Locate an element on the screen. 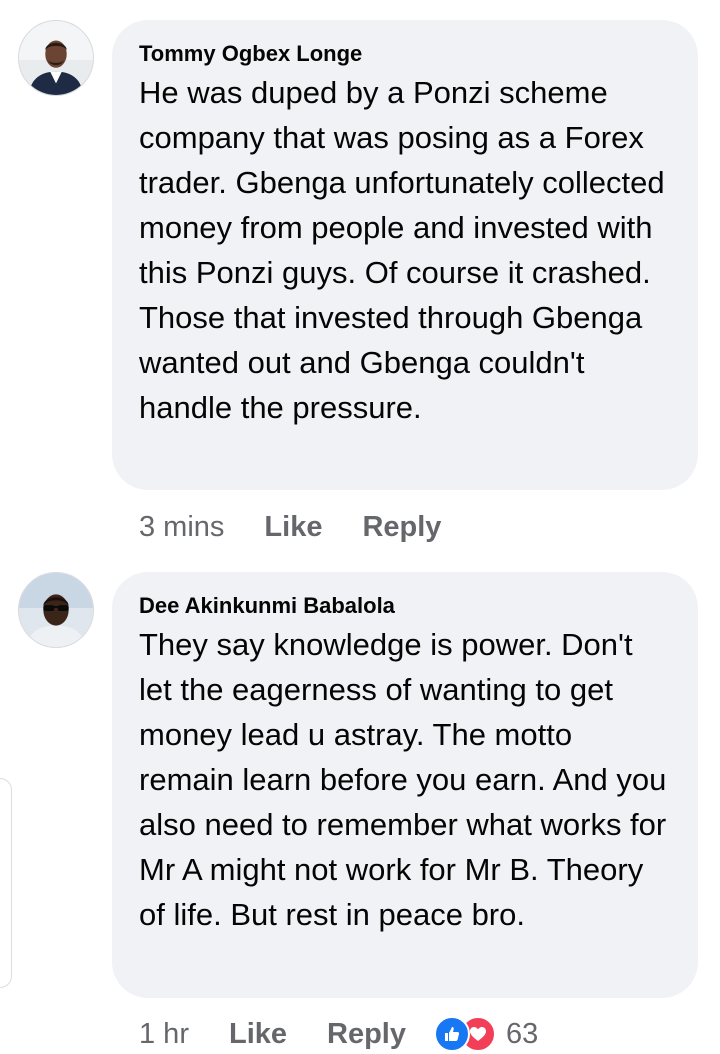 Image resolution: width=720 pixels, height=1054 pixels. reaction-count: 63 is located at coordinates (522, 1033).